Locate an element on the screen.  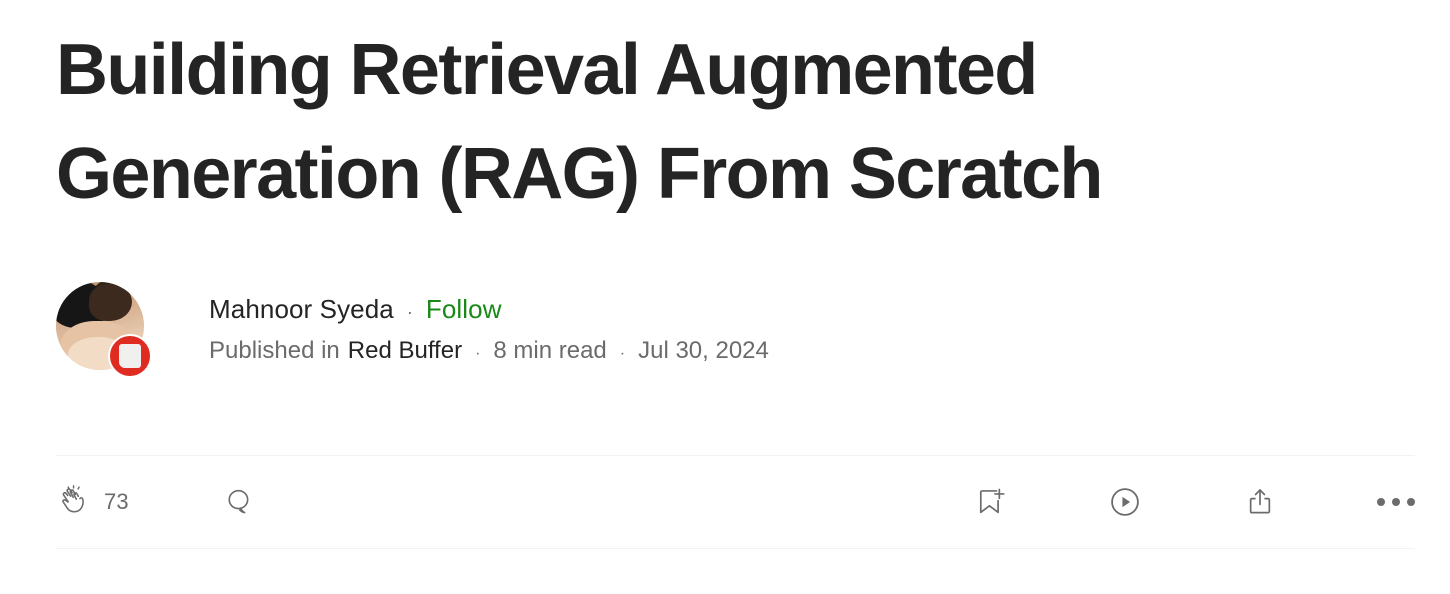
comment-icon is located at coordinates (239, 502).